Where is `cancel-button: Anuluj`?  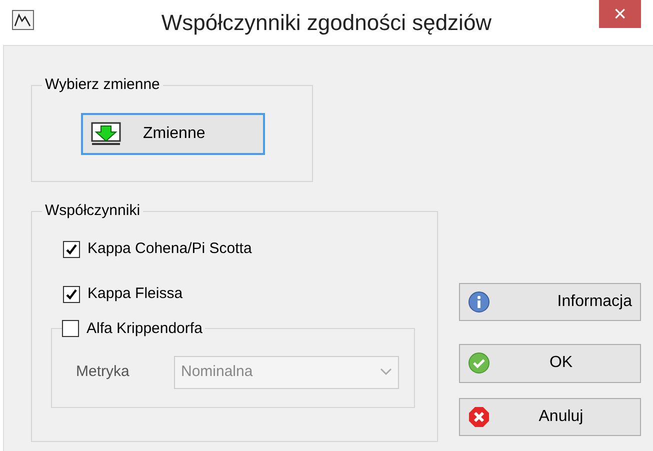
cancel-button: Anuluj is located at coordinates (550, 417).